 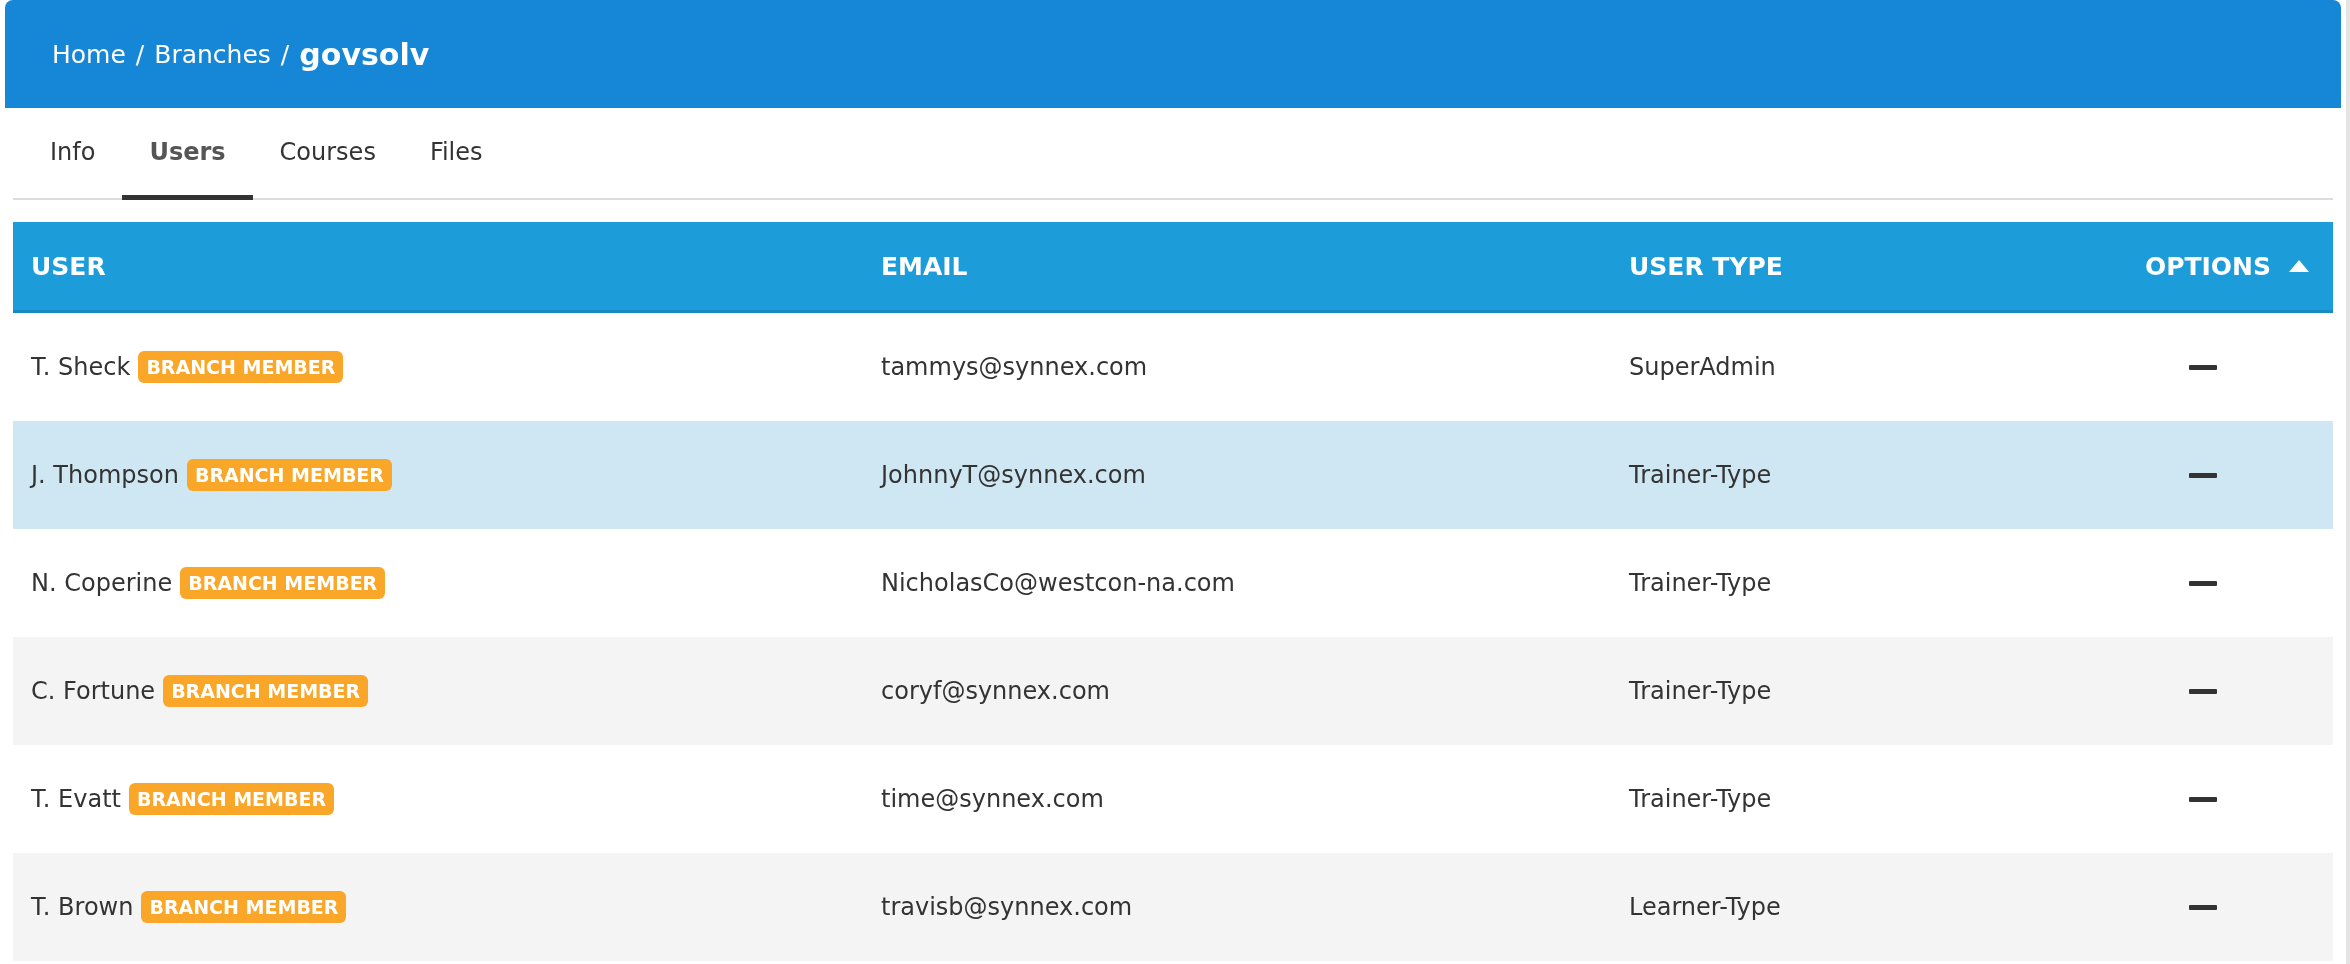 I want to click on table-row: J. Thompson BRANCH MEMBER JohnnyT@synnex.com Trainer-Type, so click(x=1173, y=475).